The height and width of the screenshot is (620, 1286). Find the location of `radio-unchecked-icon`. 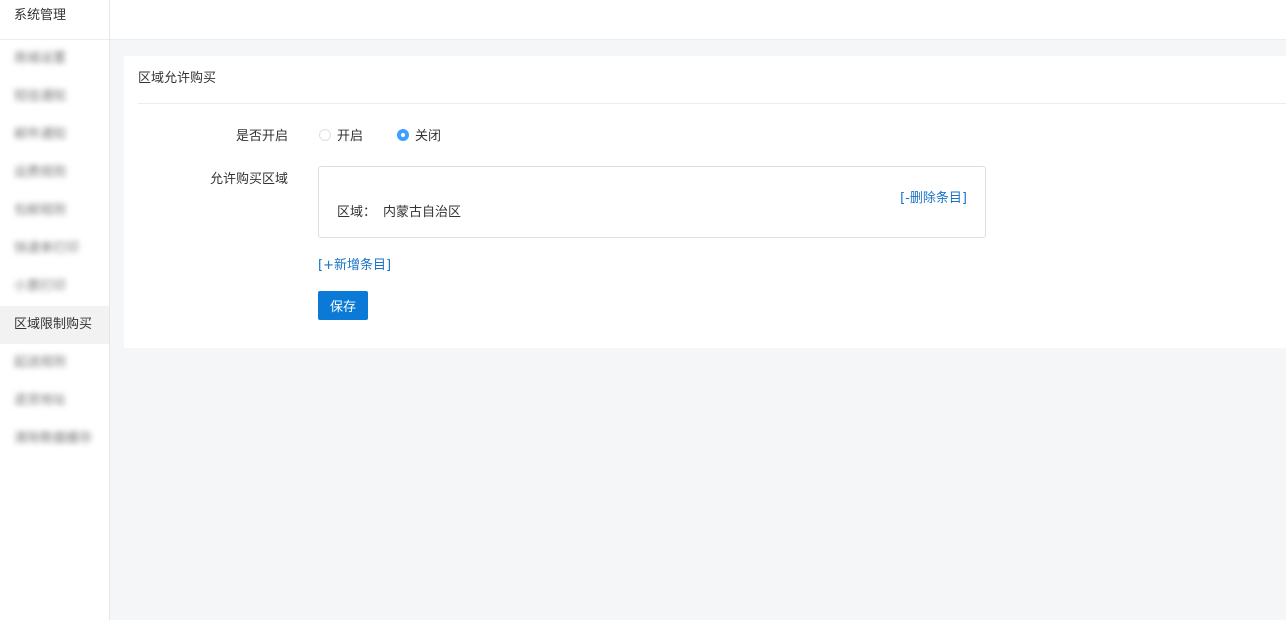

radio-unchecked-icon is located at coordinates (325, 134).